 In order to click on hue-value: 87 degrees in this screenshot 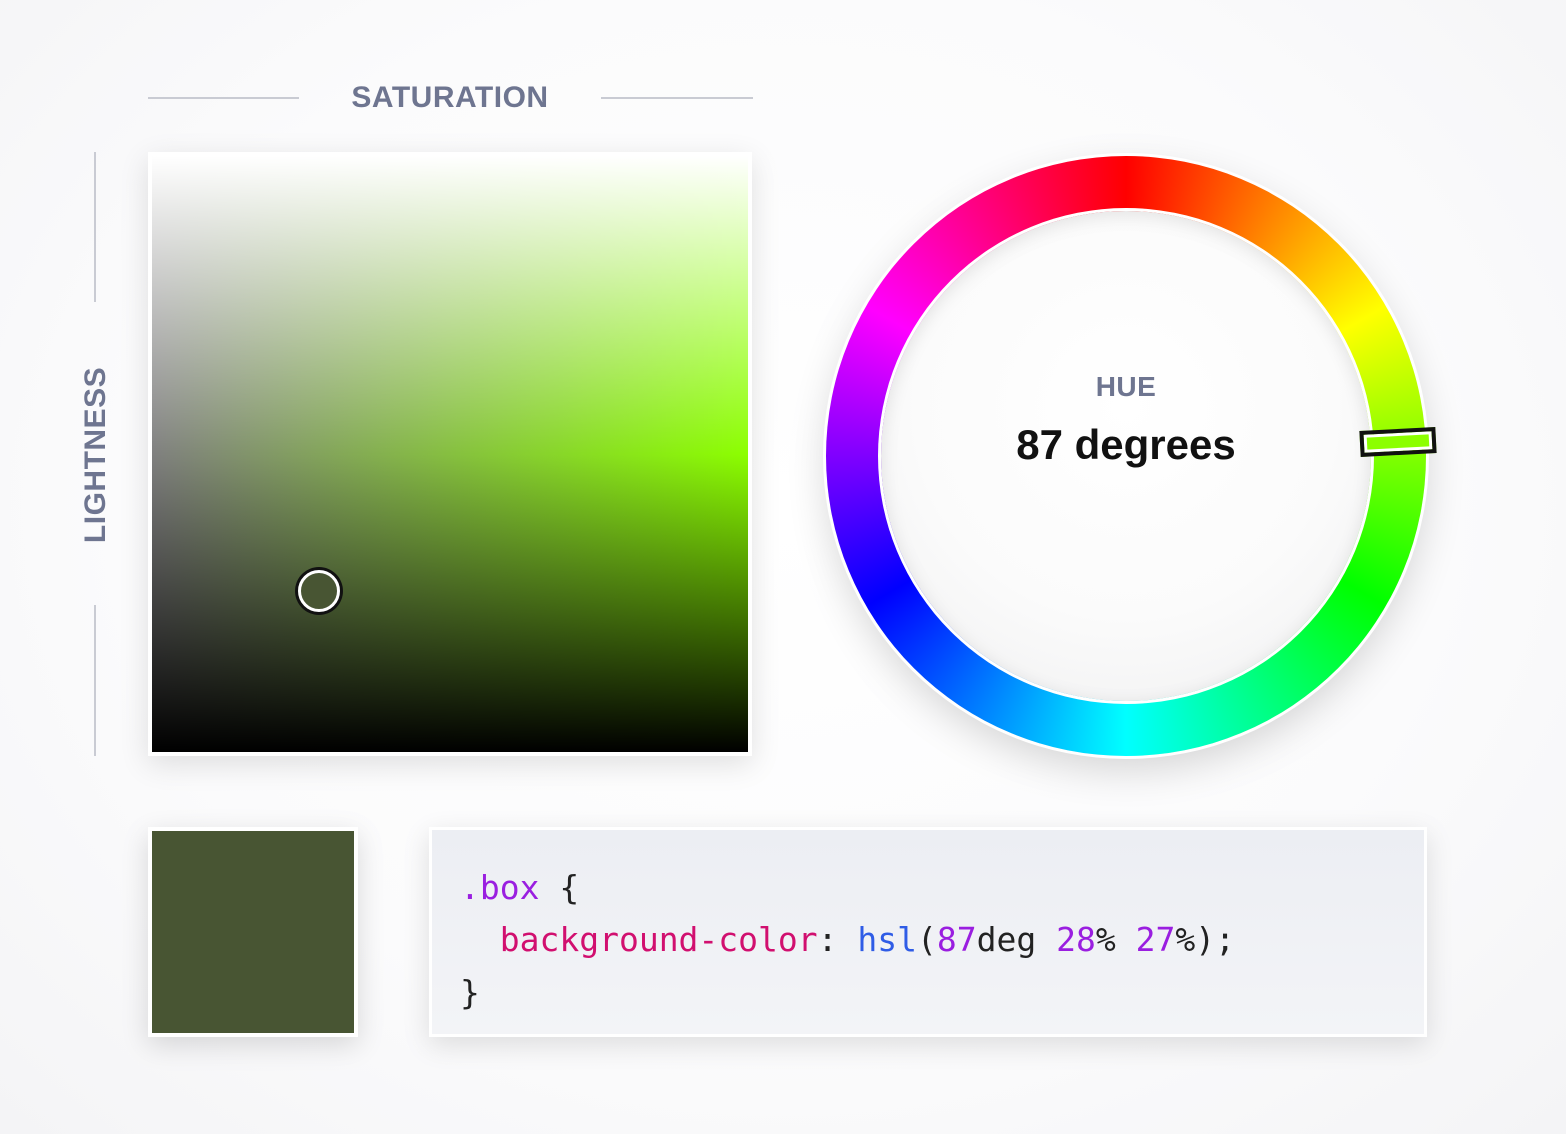, I will do `click(1126, 444)`.